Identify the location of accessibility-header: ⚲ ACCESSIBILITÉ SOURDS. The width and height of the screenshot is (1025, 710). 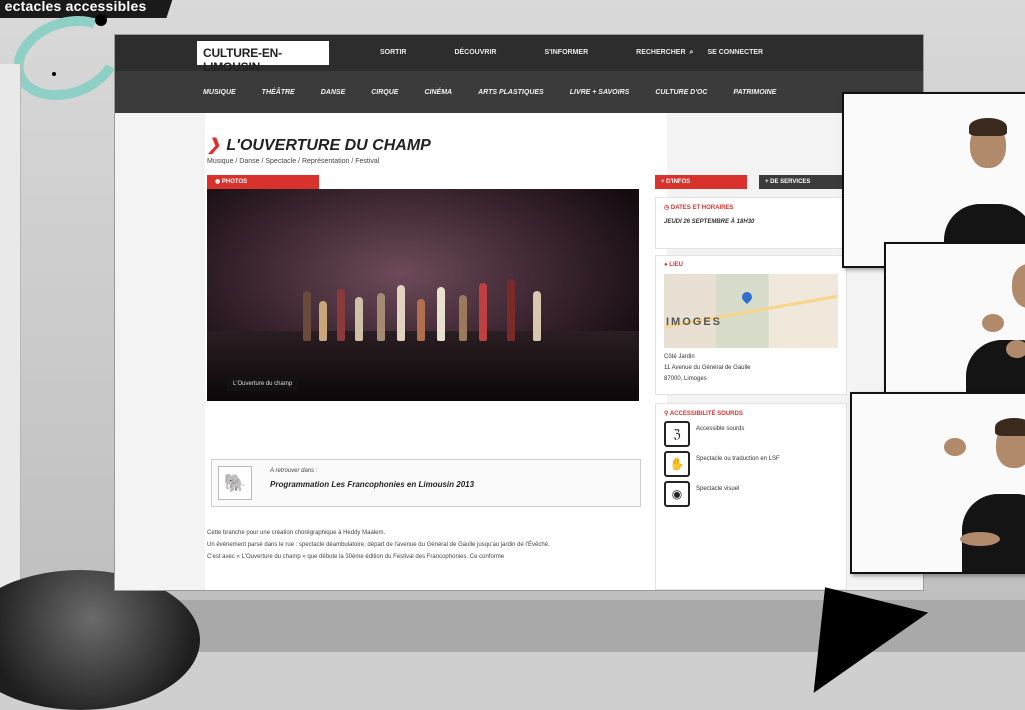
(751, 410).